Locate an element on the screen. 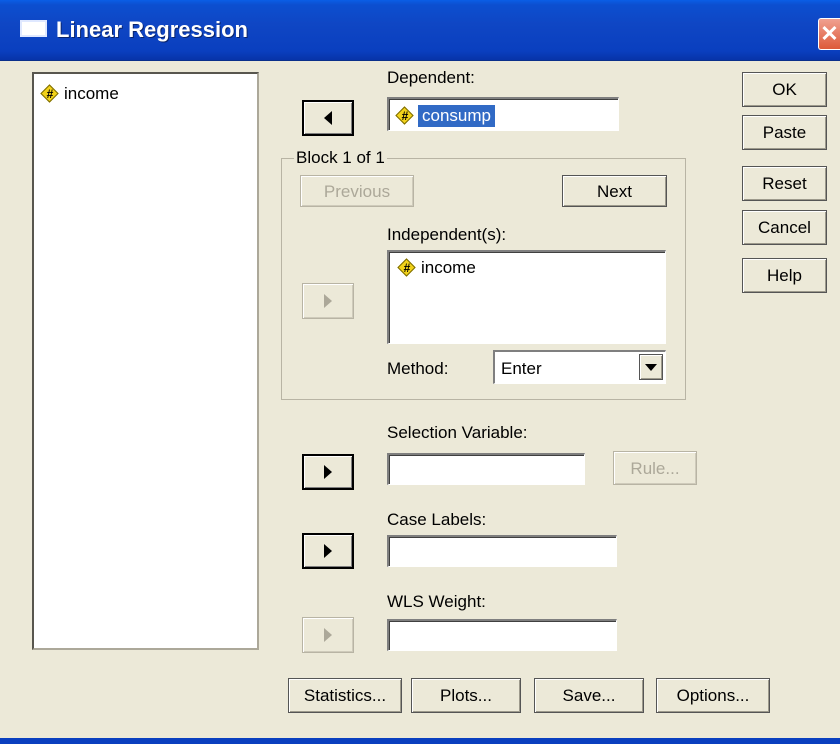 This screenshot has height=744, width=840. selection-variable-label: Selection Variable: is located at coordinates (457, 432).